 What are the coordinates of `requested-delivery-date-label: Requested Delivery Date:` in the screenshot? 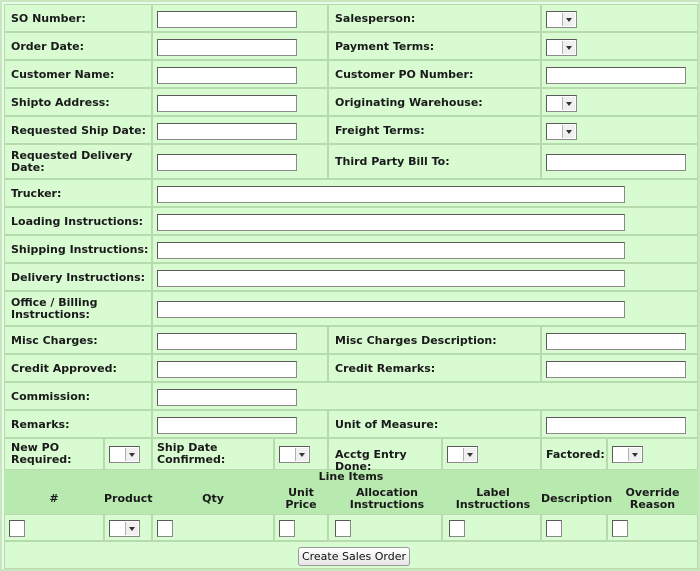 It's located at (72, 161).